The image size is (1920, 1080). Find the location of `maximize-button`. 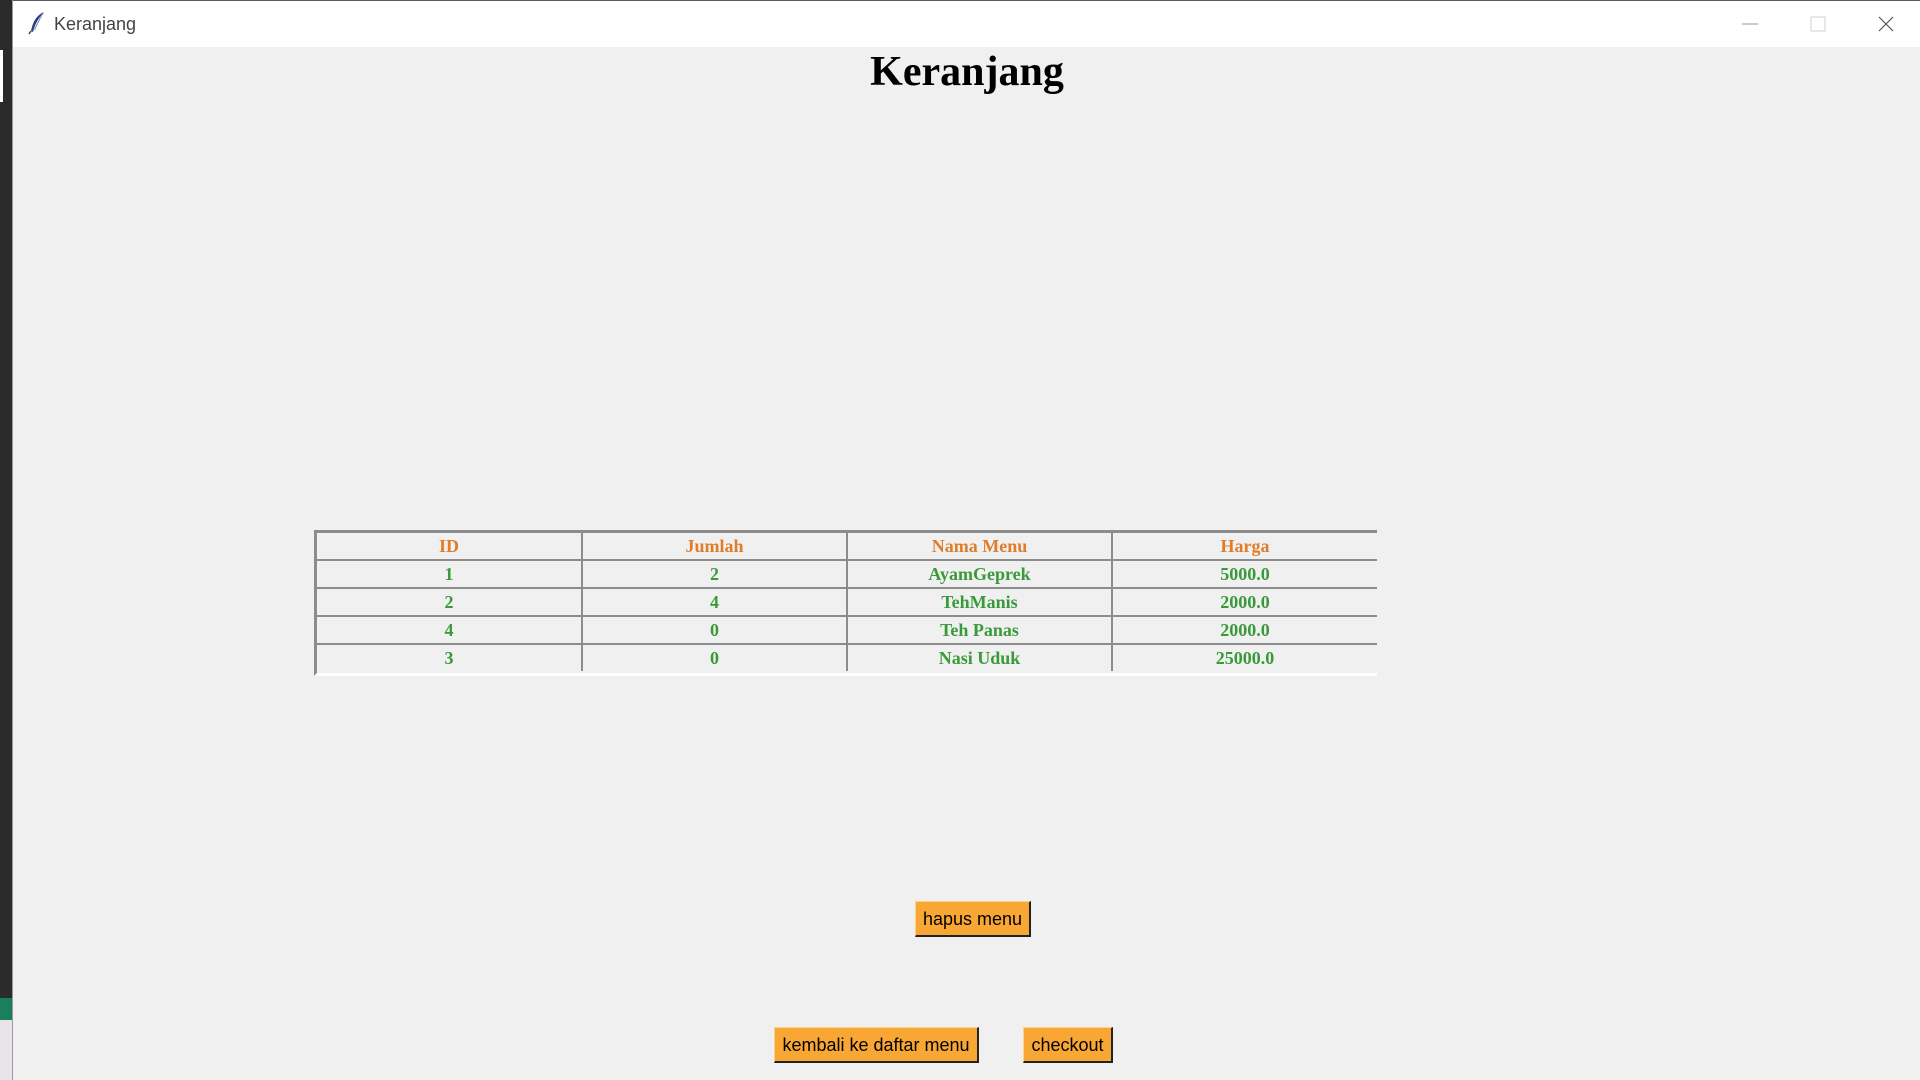

maximize-button is located at coordinates (1818, 24).